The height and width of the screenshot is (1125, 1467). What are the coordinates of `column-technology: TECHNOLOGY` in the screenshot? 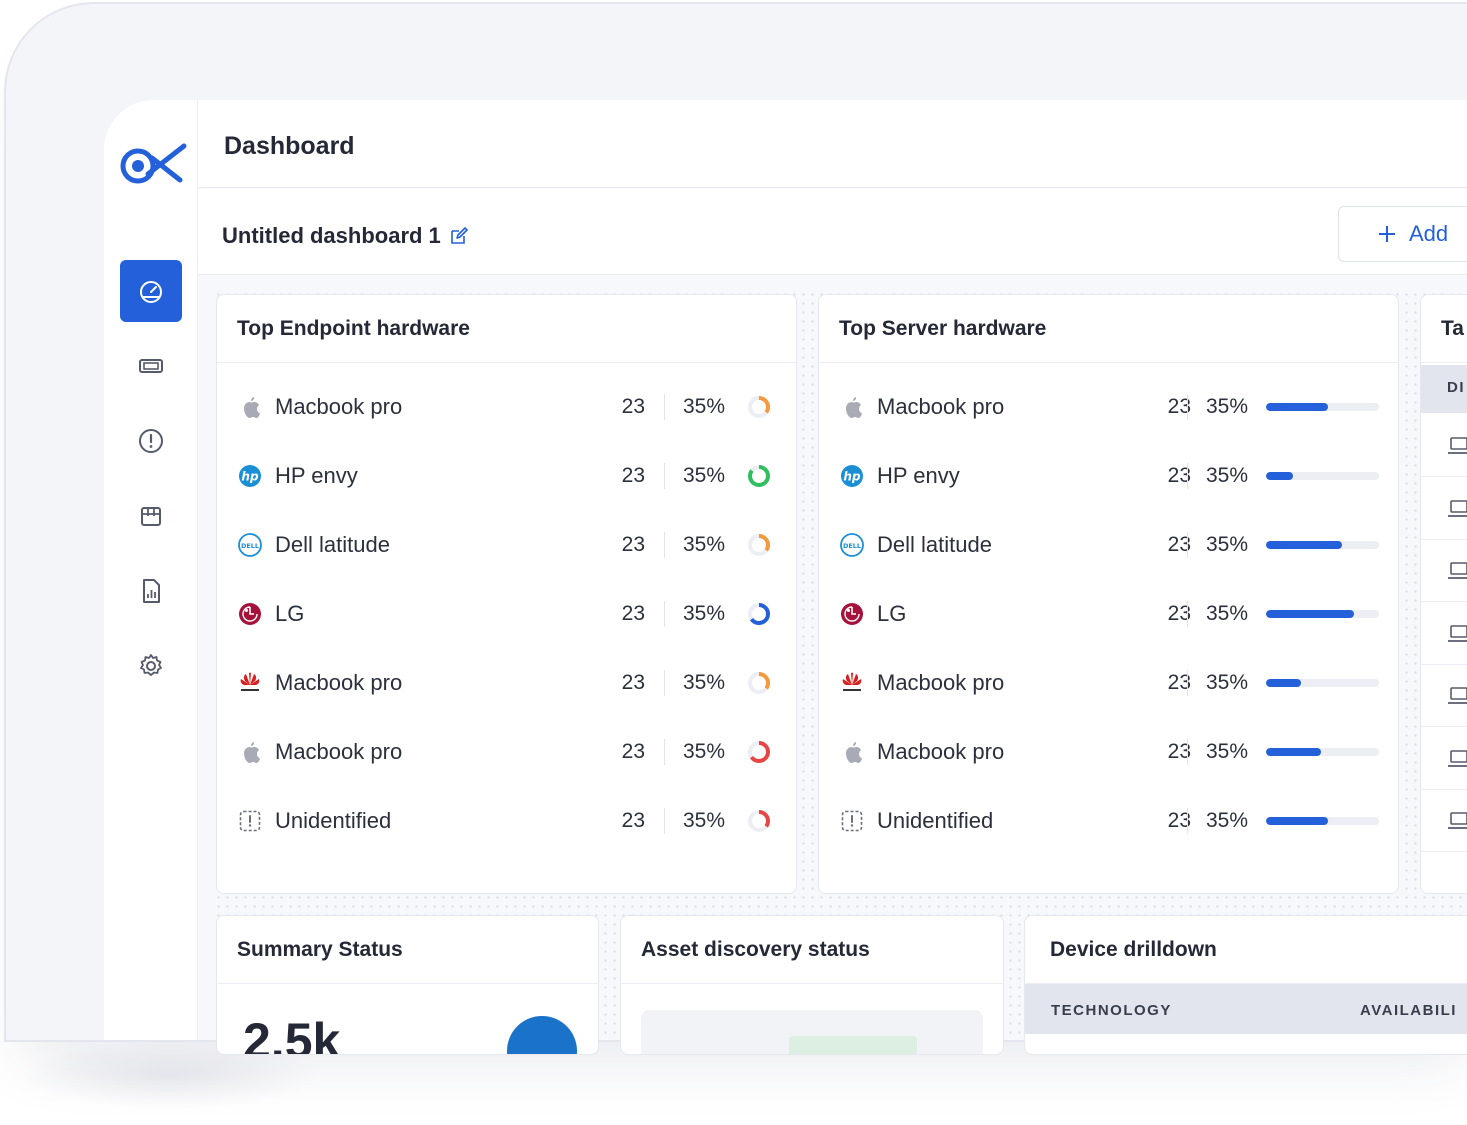 It's located at (1111, 1010).